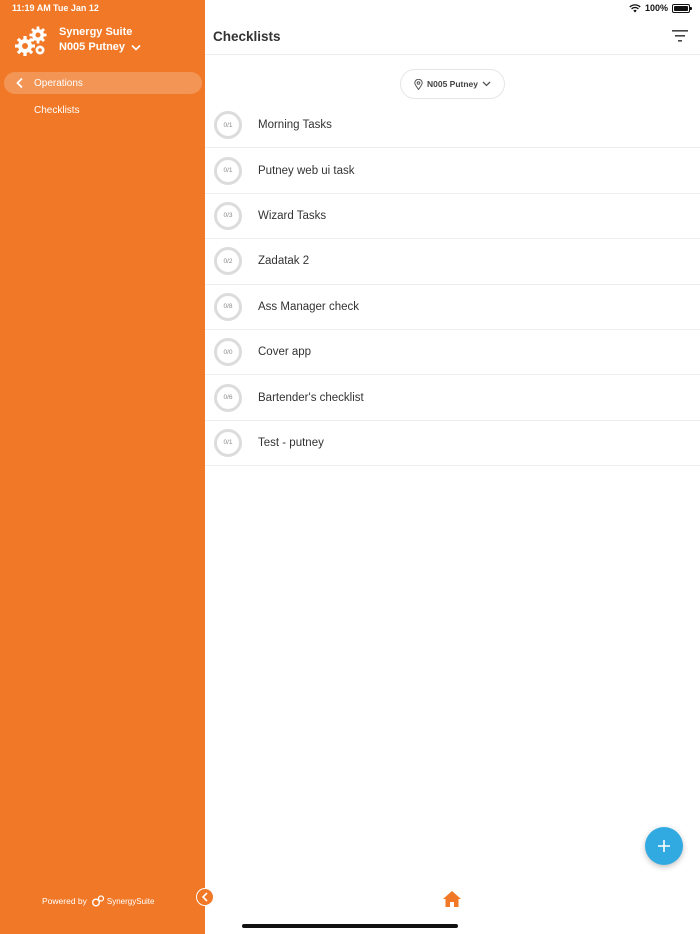  I want to click on checklist-row: 0/1 Putney web ui task, so click(452, 171).